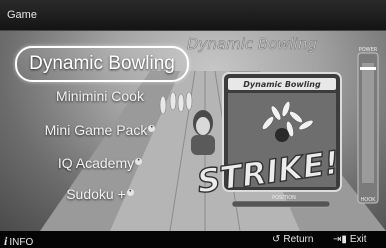 The image size is (386, 248). Describe the element at coordinates (96, 130) in the screenshot. I see `menu-item-label: Mini Game Pack` at that location.